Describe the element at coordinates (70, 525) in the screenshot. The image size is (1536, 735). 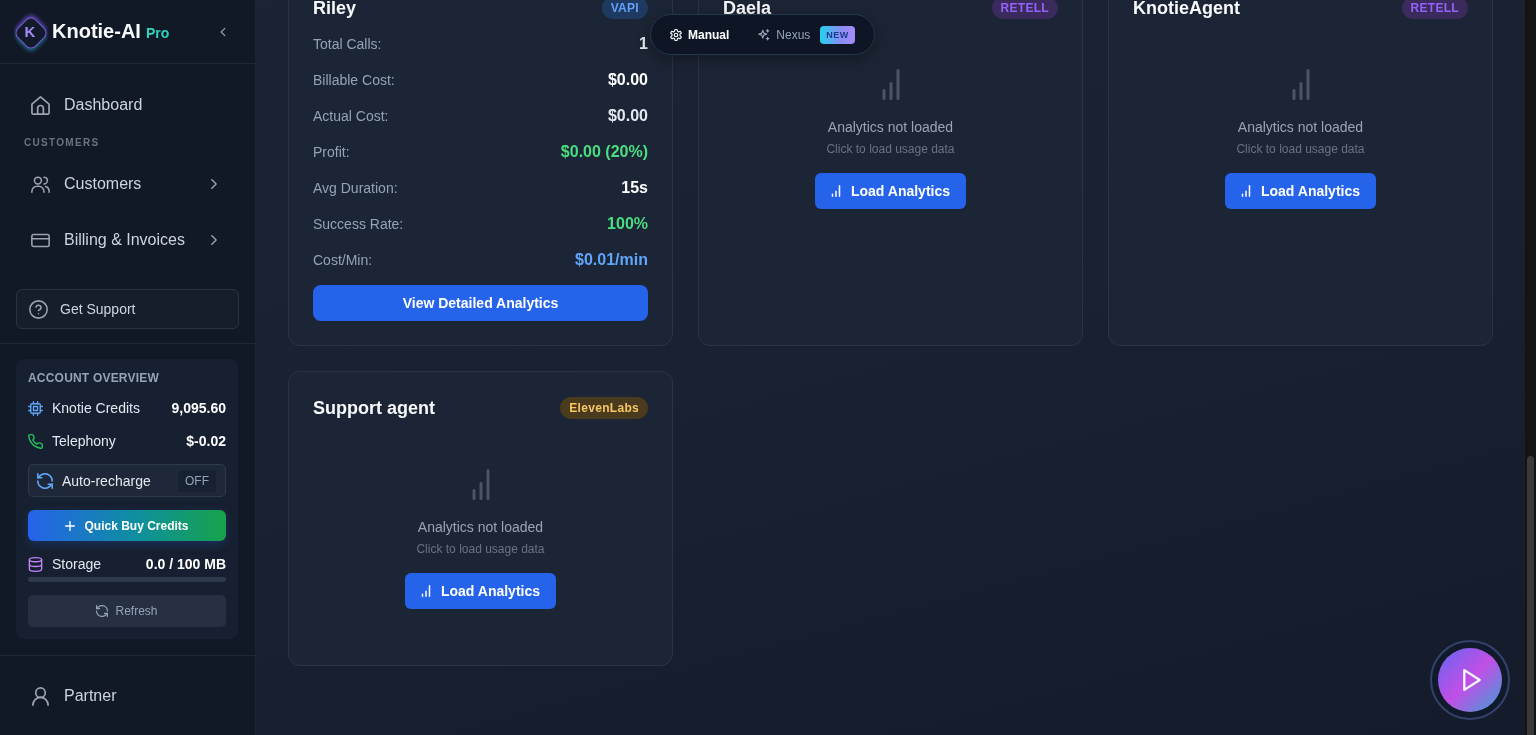
I see `plus-icon` at that location.